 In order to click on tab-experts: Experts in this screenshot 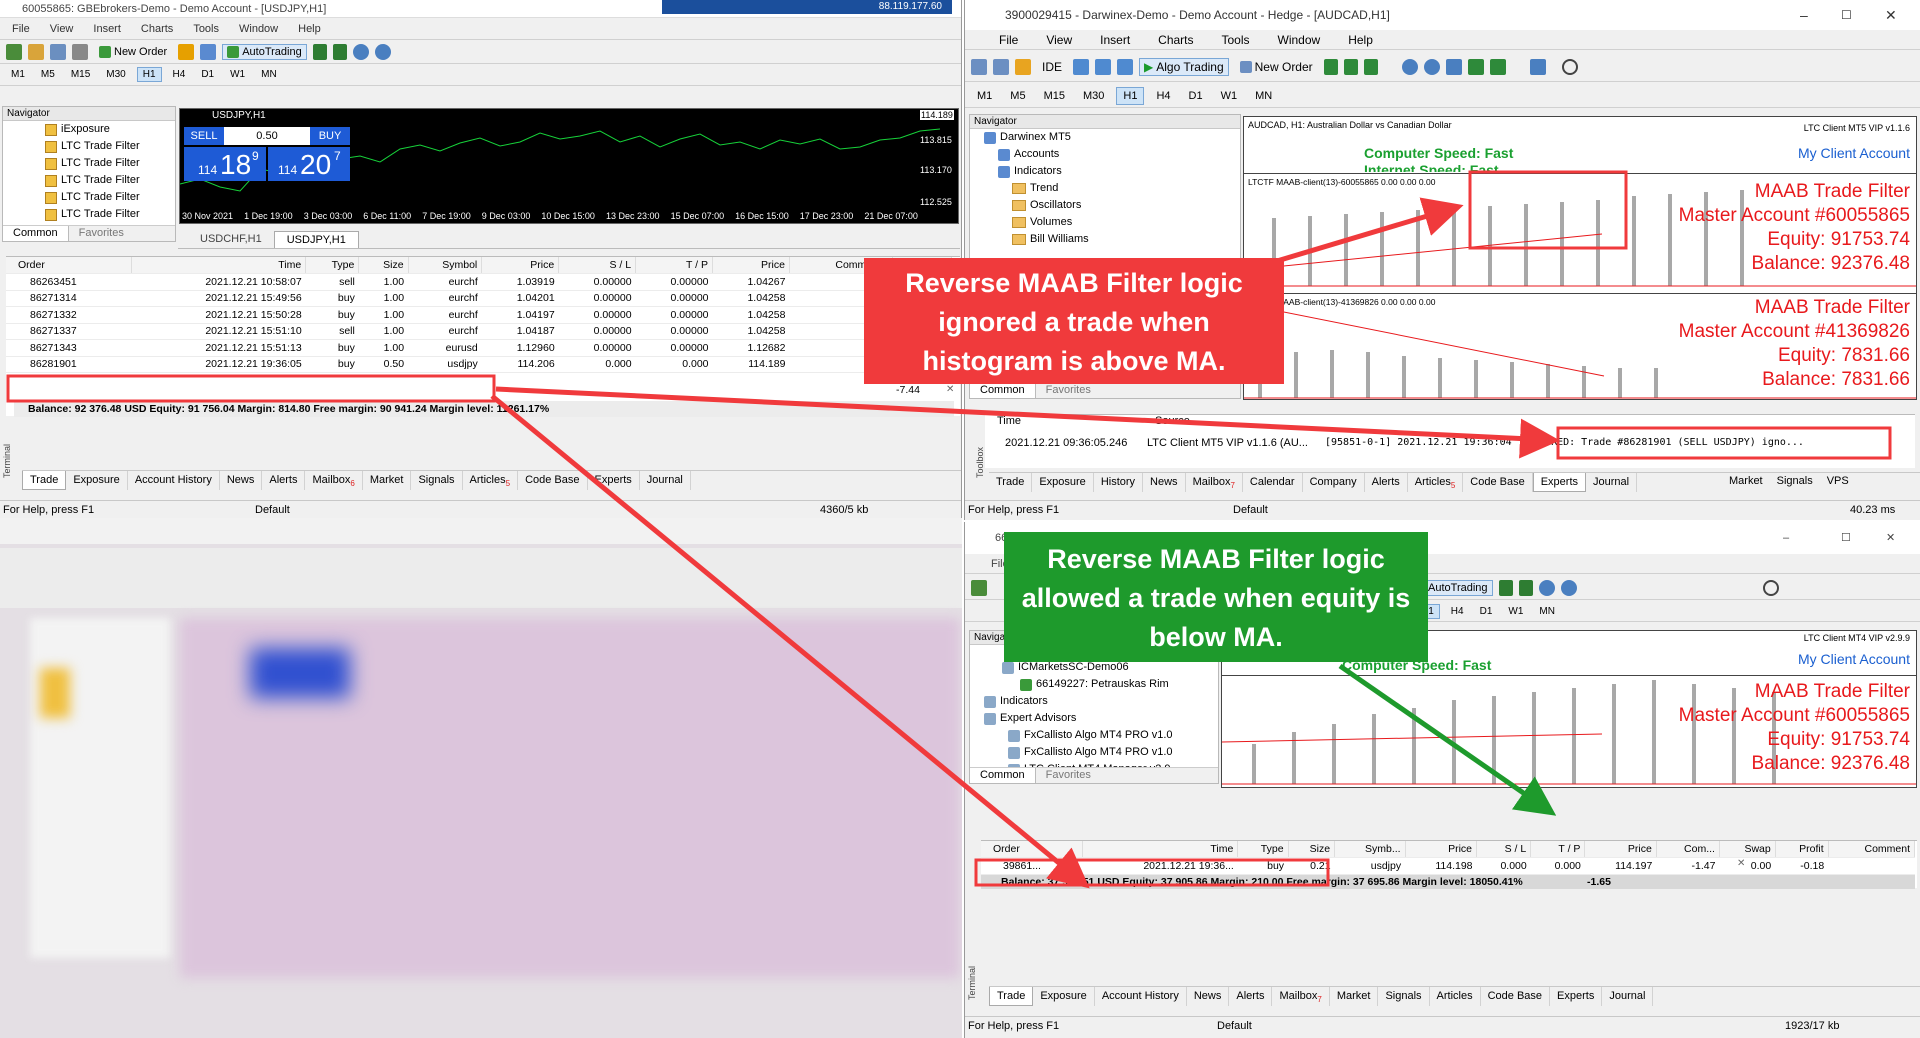, I will do `click(614, 480)`.